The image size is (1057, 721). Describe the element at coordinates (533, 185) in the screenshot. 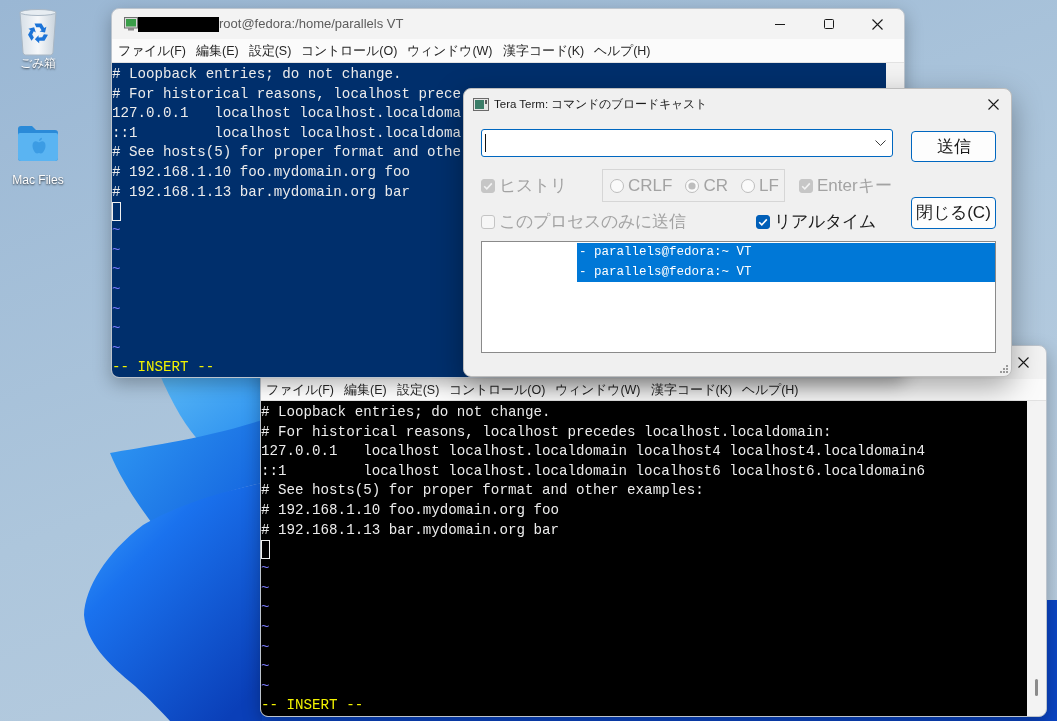

I see `checkbox-label: ヒストリ` at that location.